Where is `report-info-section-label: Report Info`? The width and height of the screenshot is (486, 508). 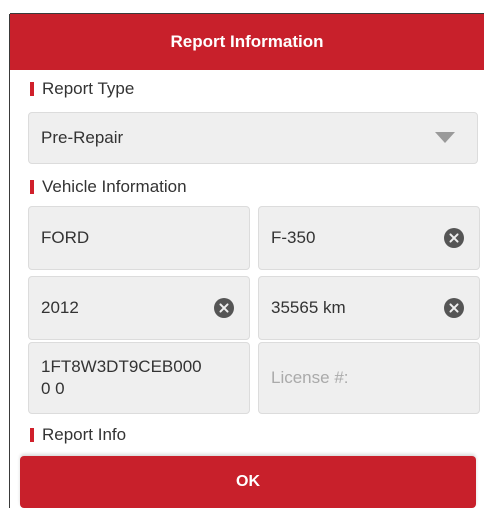 report-info-section-label: Report Info is located at coordinates (77, 435).